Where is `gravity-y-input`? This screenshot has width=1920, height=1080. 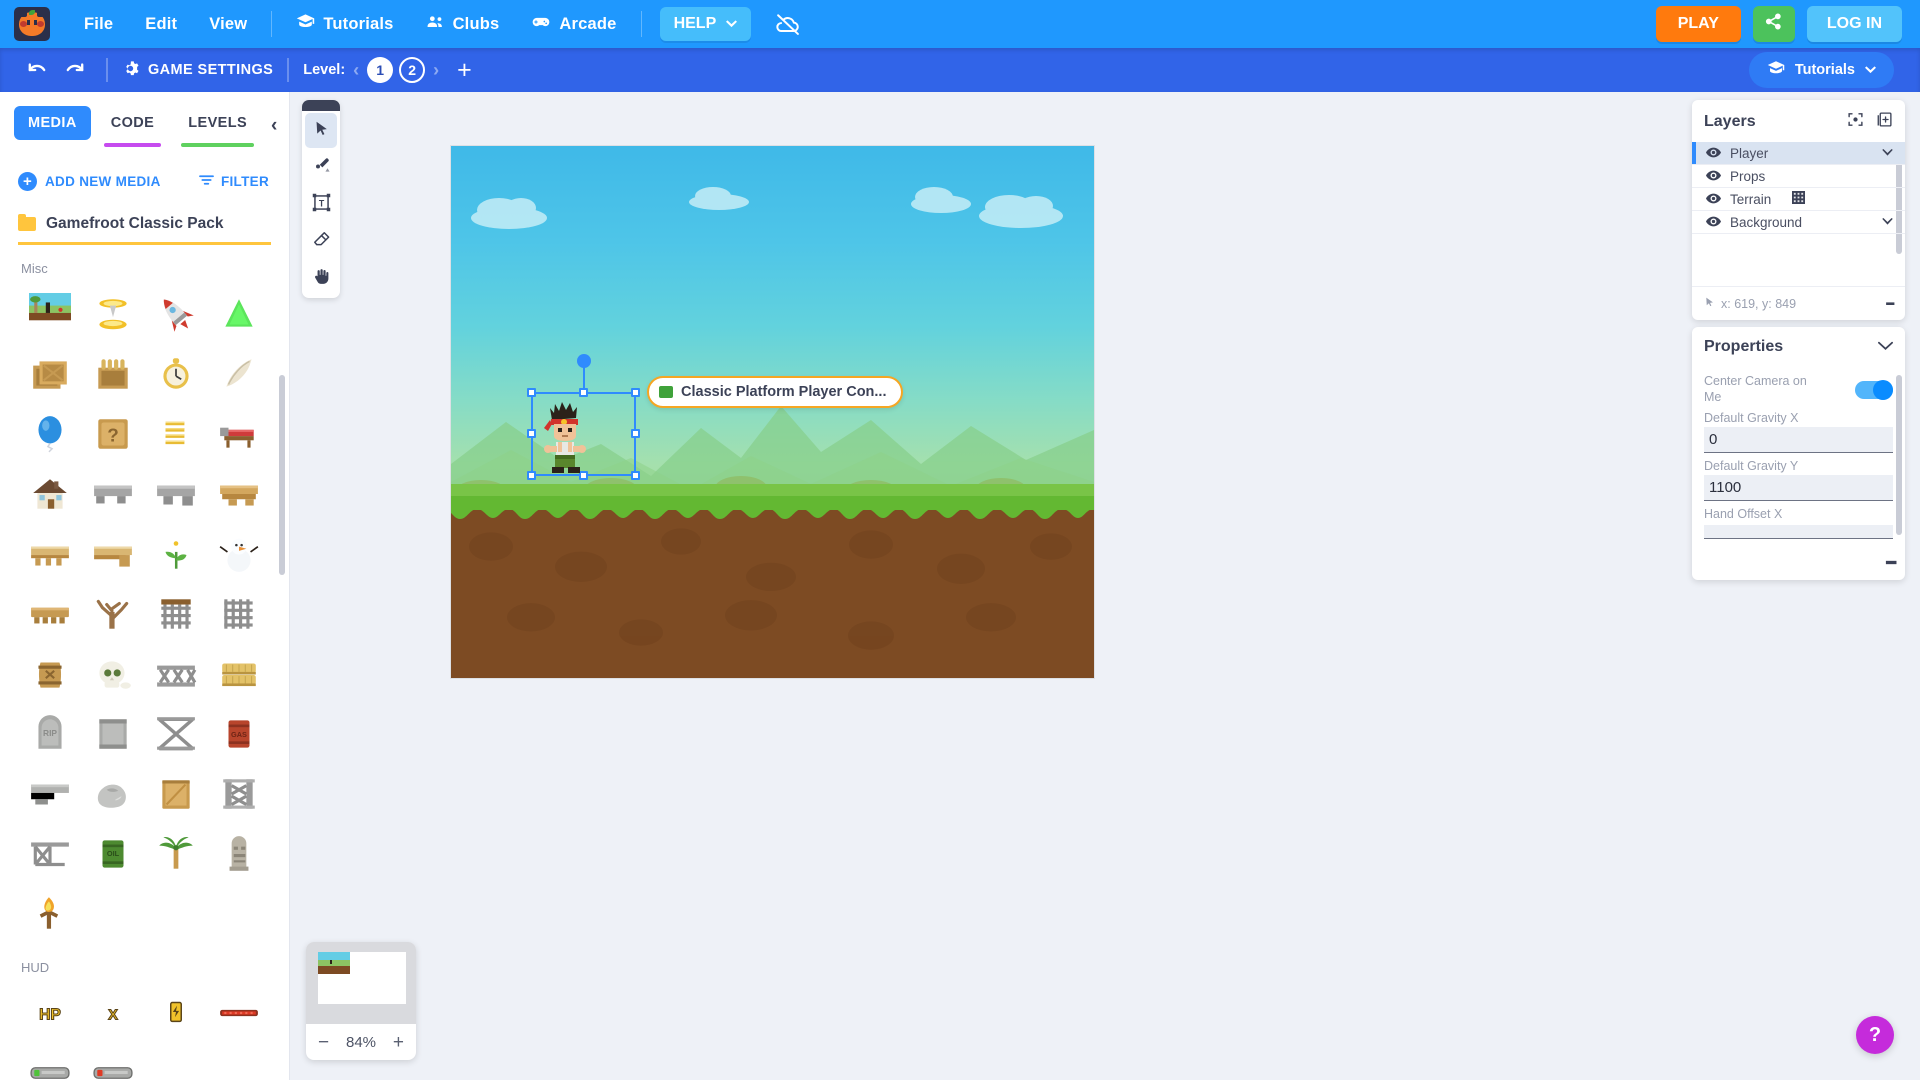
gravity-y-input is located at coordinates (1798, 488).